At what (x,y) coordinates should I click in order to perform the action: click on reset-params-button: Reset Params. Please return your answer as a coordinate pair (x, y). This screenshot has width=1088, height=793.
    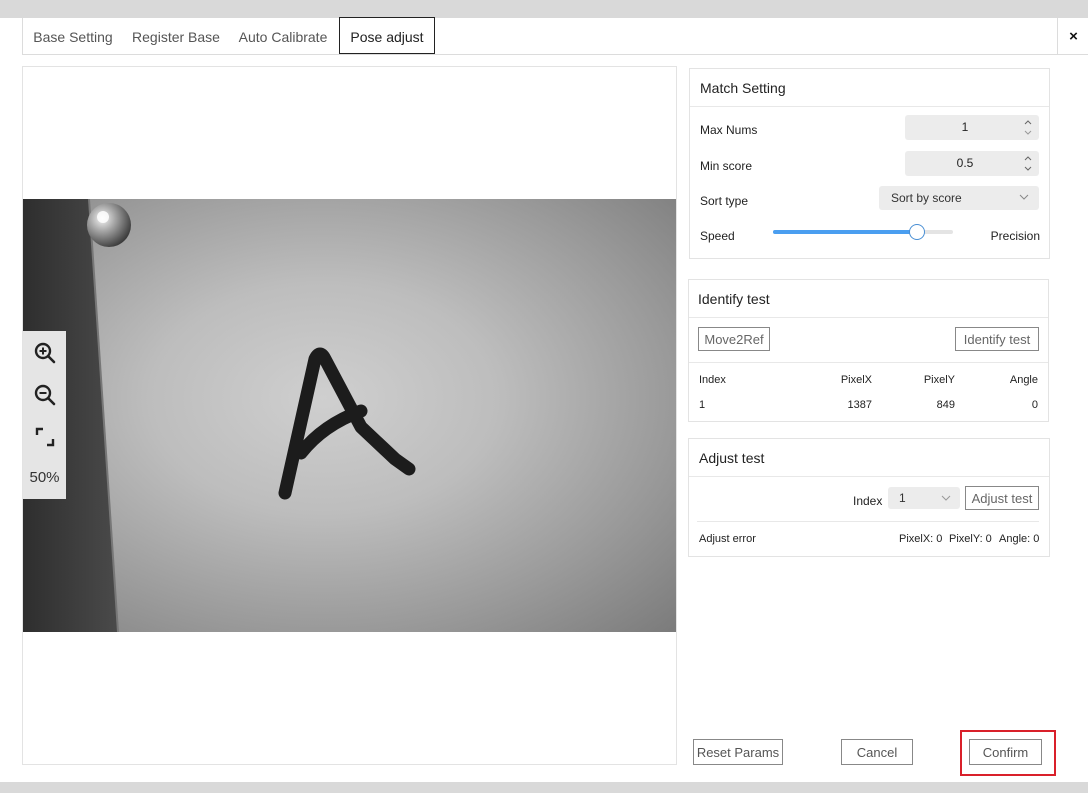
    Looking at the image, I should click on (738, 752).